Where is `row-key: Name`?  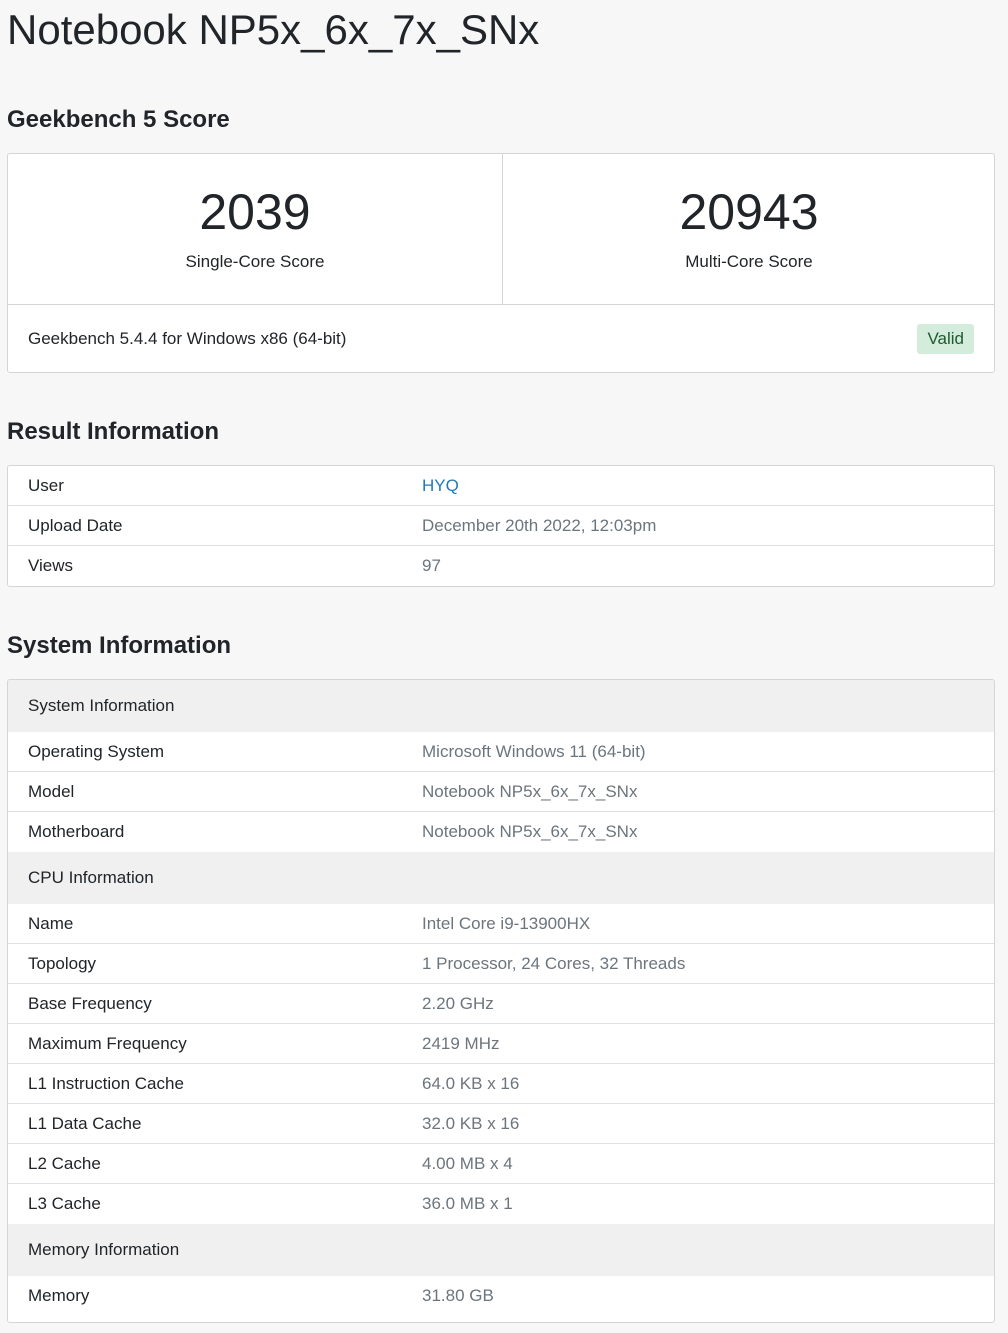 row-key: Name is located at coordinates (51, 923).